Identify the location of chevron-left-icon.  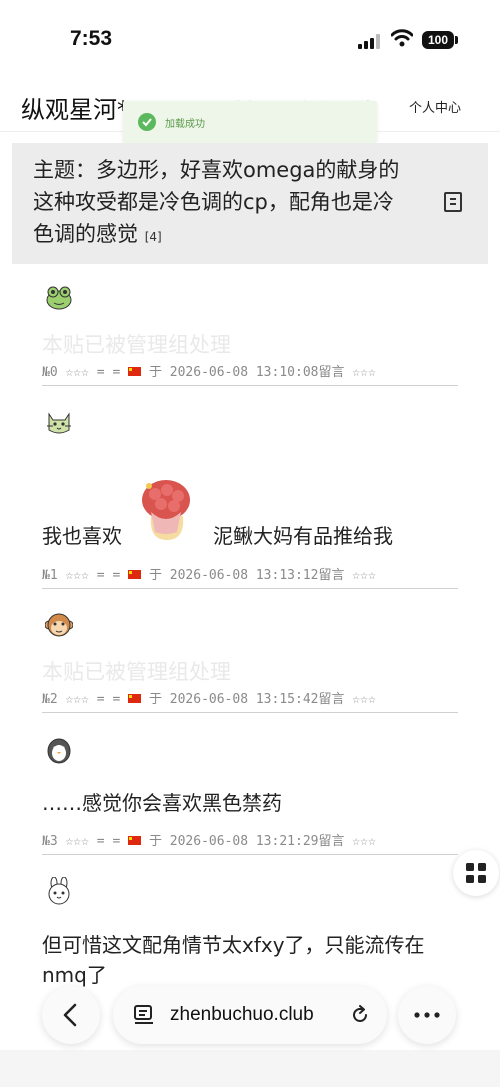
(70, 1015).